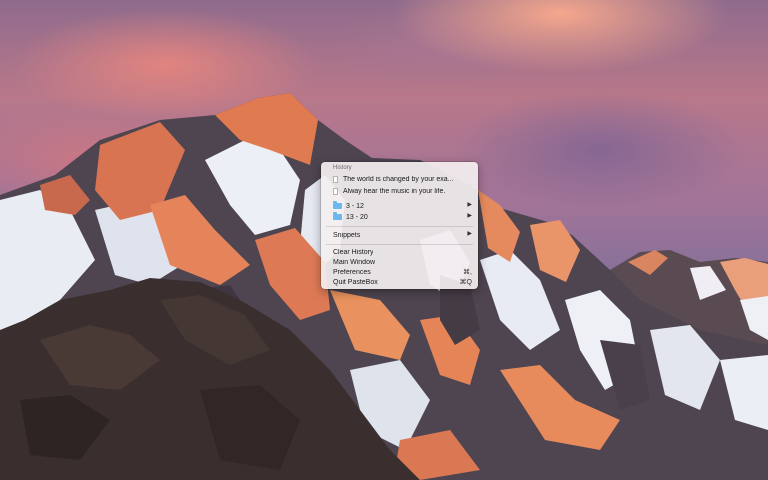 This screenshot has width=768, height=480. I want to click on history-item-label: Alway hear the music in your life., so click(394, 191).